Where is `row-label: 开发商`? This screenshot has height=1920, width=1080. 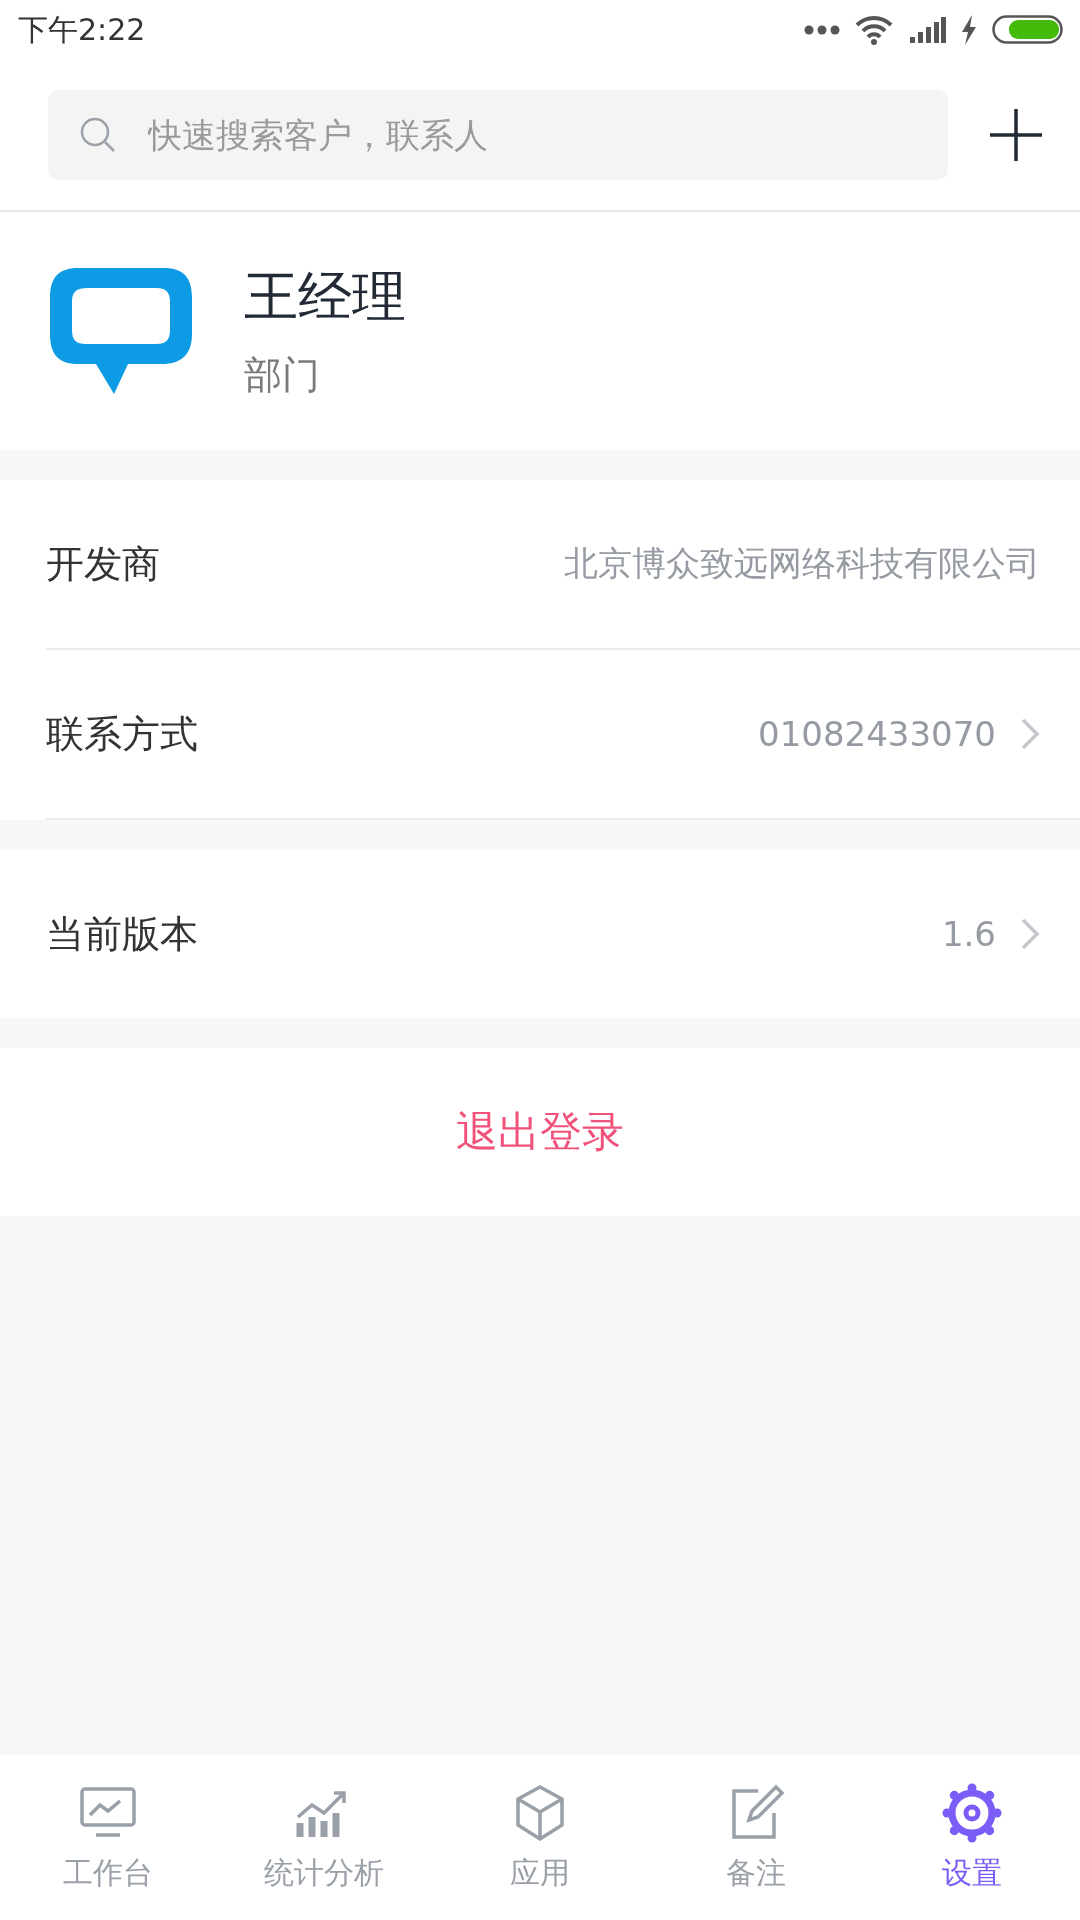
row-label: 开发商 is located at coordinates (103, 564).